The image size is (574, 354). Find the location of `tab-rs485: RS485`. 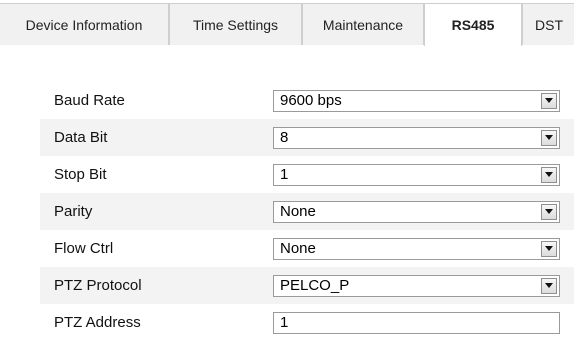

tab-rs485: RS485 is located at coordinates (473, 24).